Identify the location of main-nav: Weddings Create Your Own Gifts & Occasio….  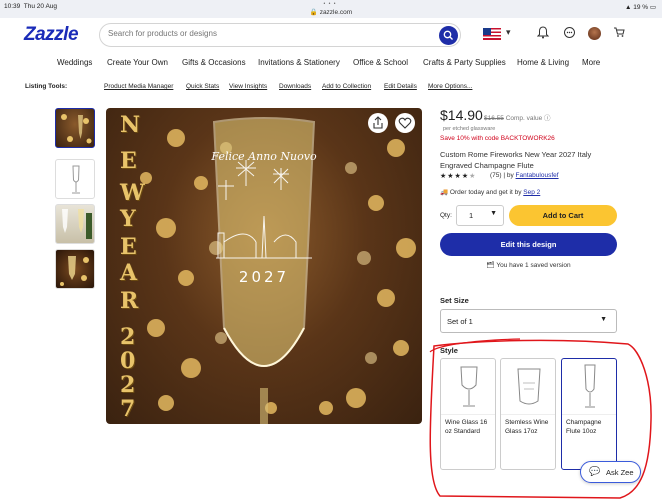
(331, 62).